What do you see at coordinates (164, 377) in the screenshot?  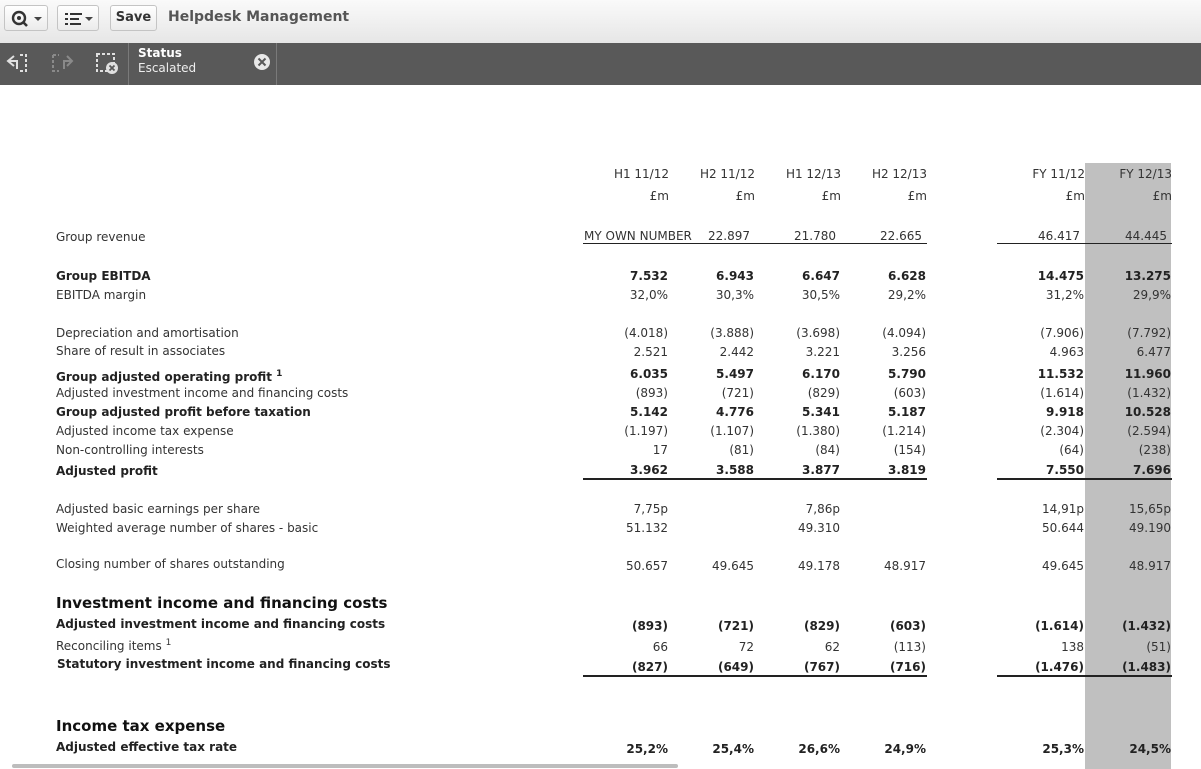 I see `row-label-text: Group adjusted operating profit` at bounding box center [164, 377].